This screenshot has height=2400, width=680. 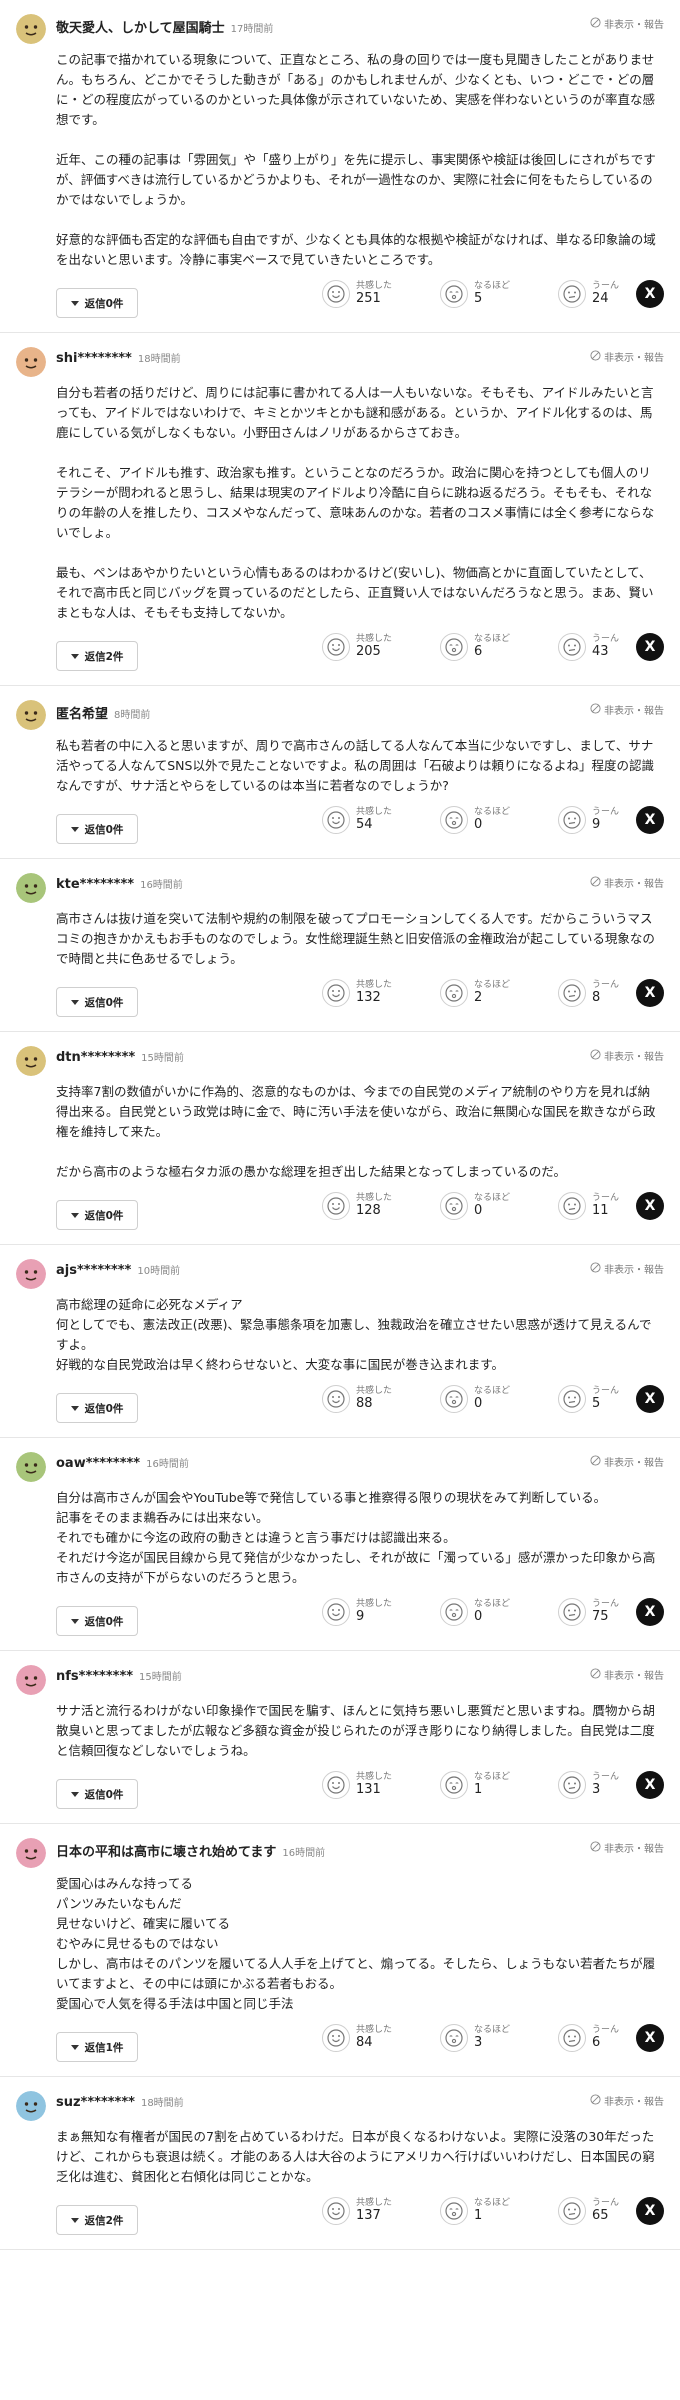 What do you see at coordinates (95, 884) in the screenshot?
I see `username-text: kte********` at bounding box center [95, 884].